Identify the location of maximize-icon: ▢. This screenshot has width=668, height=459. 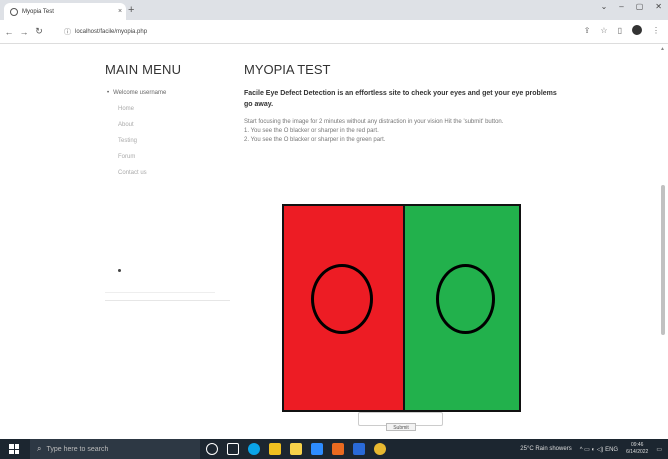
(640, 6).